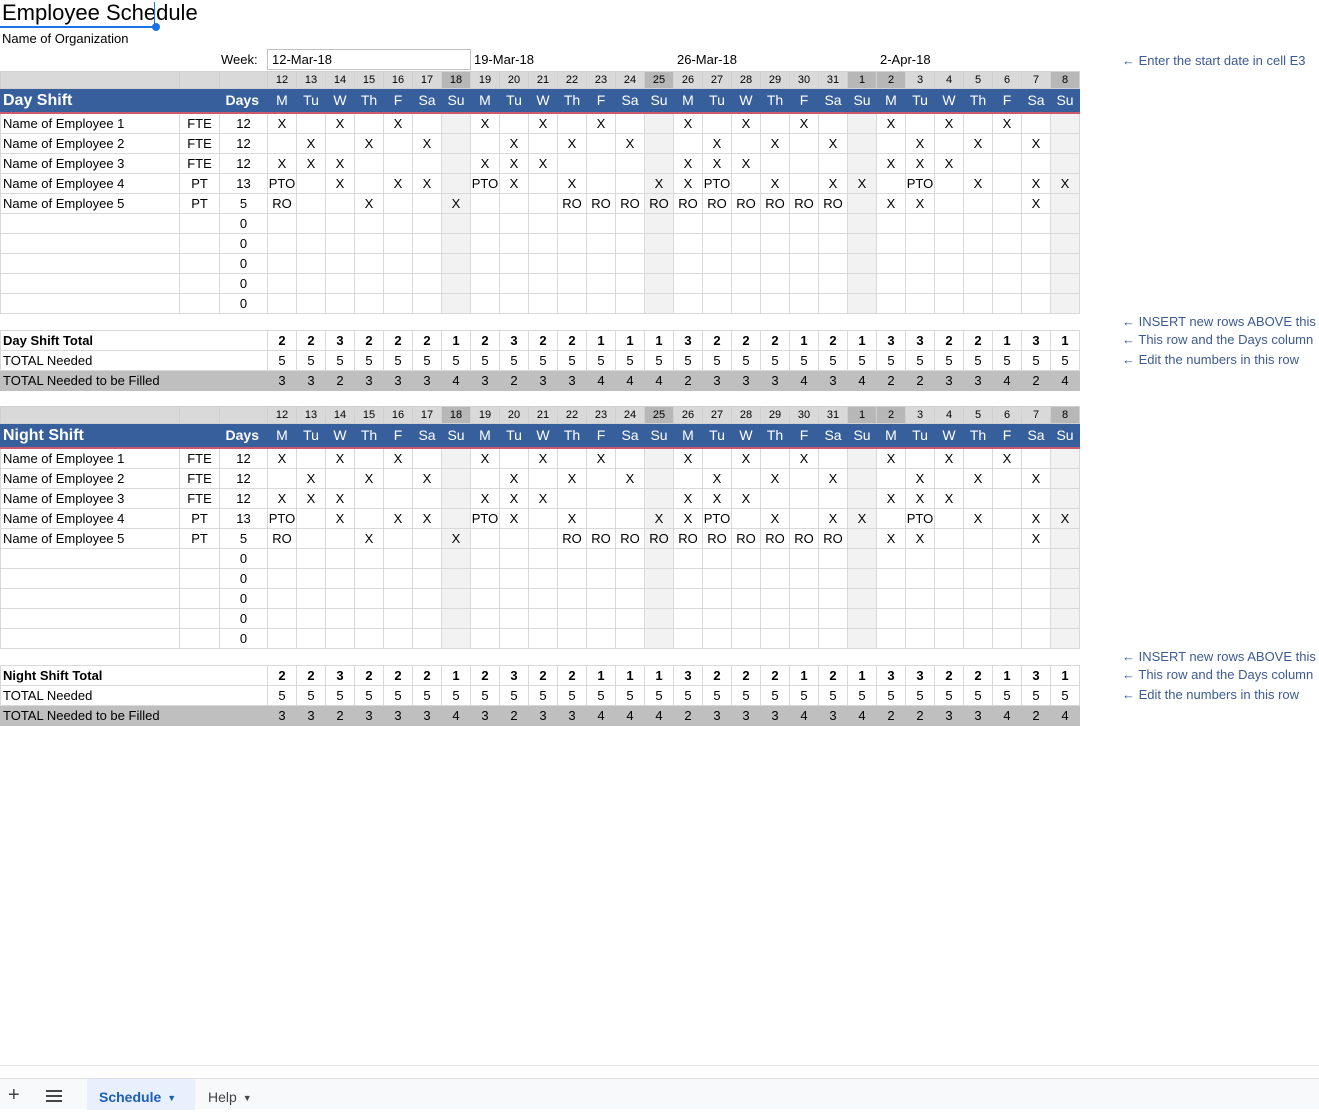 The width and height of the screenshot is (1319, 1116). What do you see at coordinates (199, 223) in the screenshot?
I see `employee-type-cell` at bounding box center [199, 223].